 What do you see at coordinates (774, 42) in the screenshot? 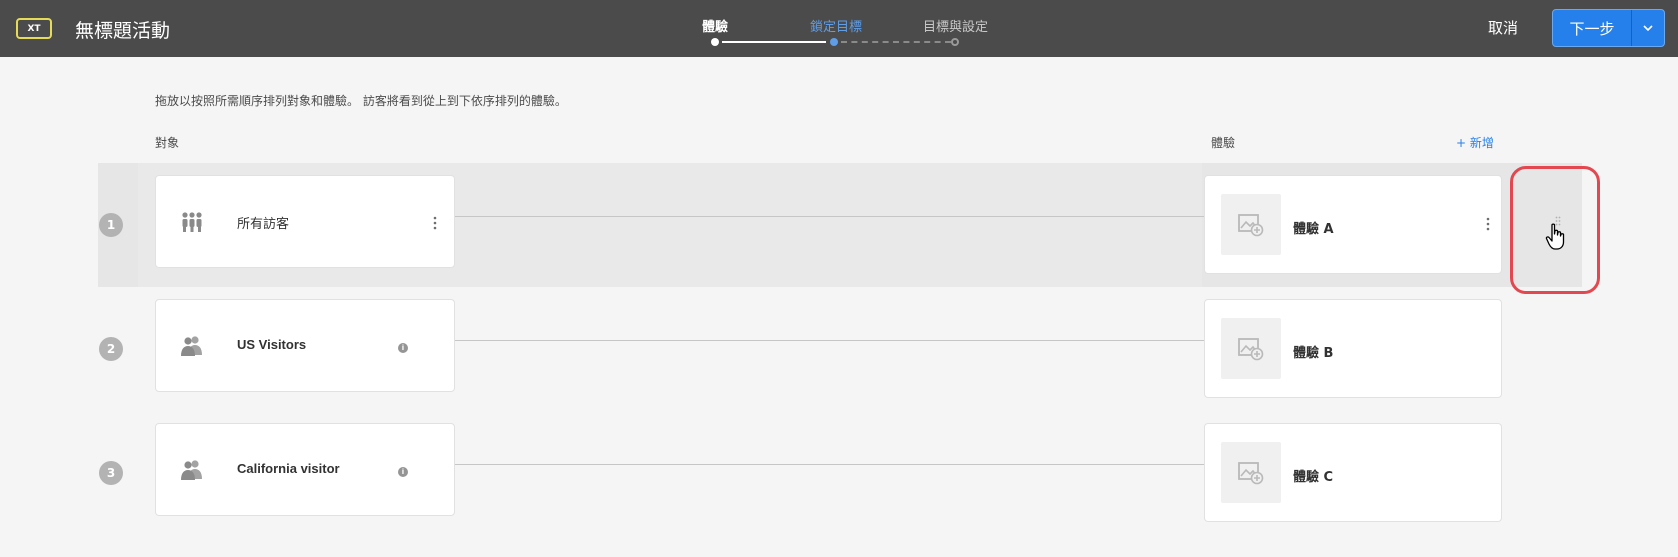
I see `step-line-done` at bounding box center [774, 42].